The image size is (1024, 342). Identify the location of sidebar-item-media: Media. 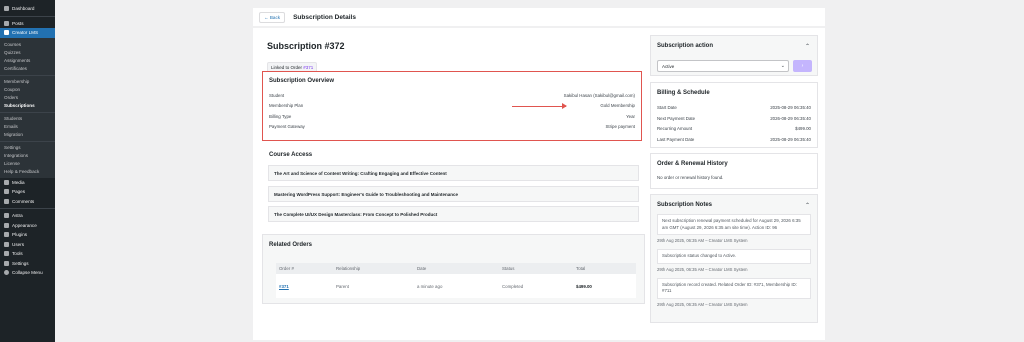
(27, 183).